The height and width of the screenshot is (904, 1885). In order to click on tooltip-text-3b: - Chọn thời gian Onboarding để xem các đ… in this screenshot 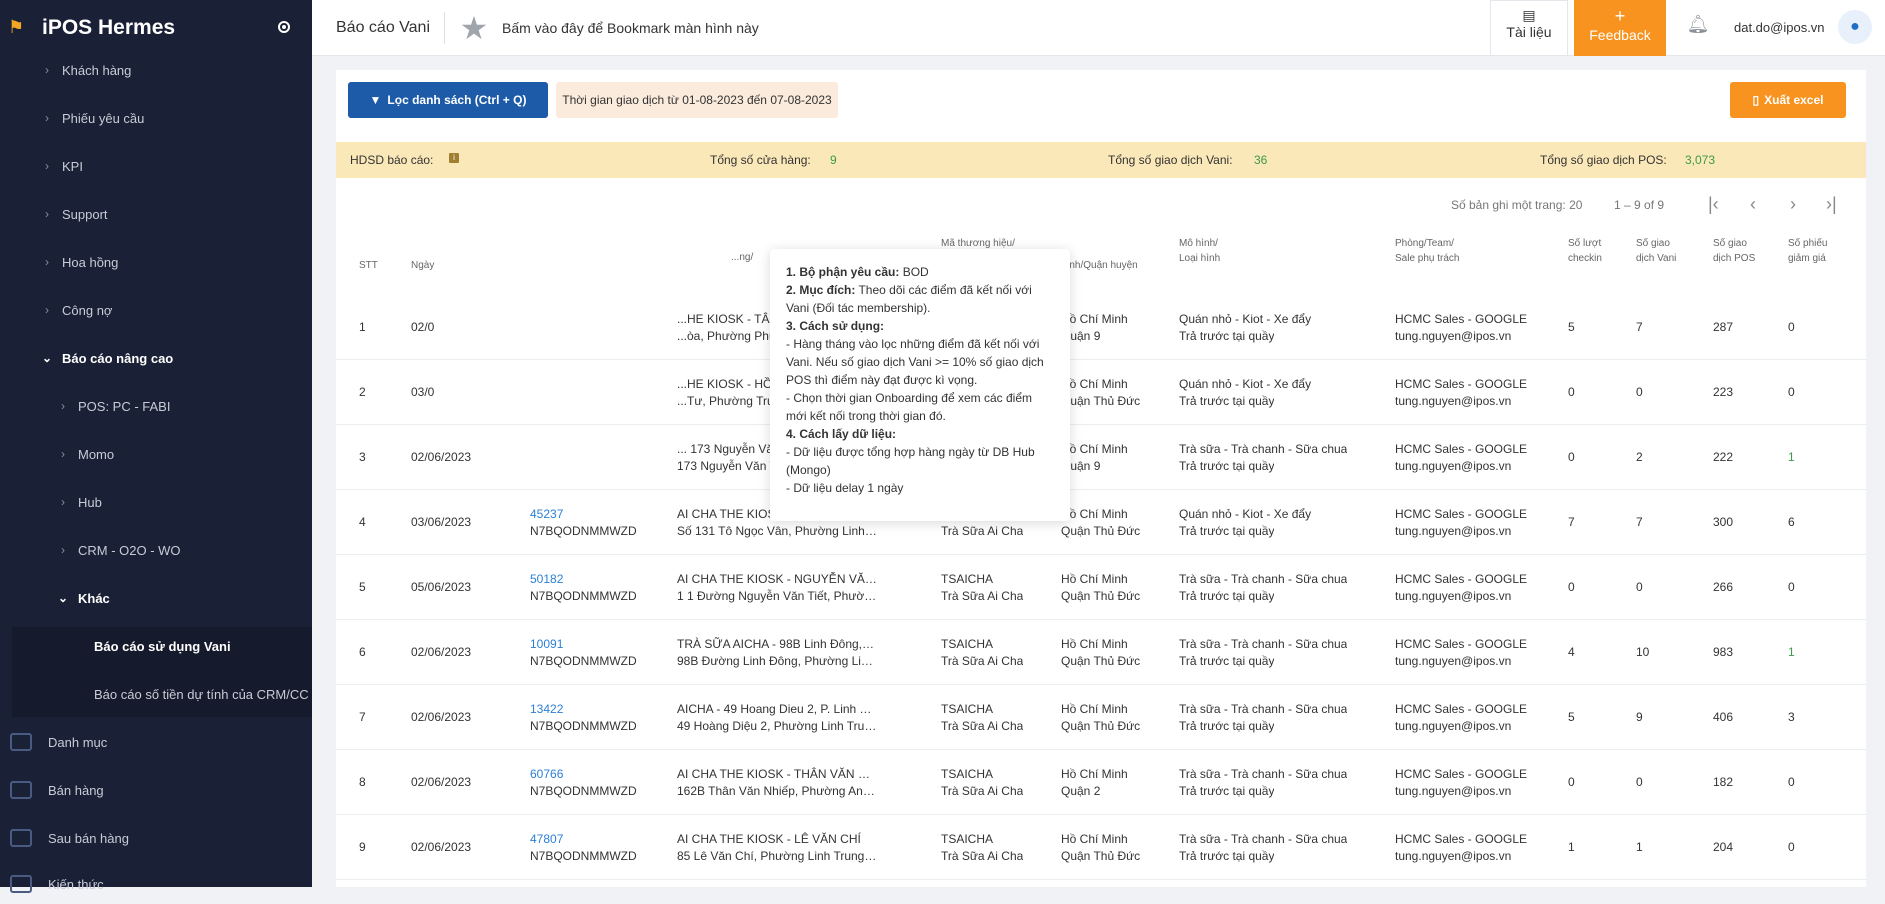, I will do `click(909, 407)`.